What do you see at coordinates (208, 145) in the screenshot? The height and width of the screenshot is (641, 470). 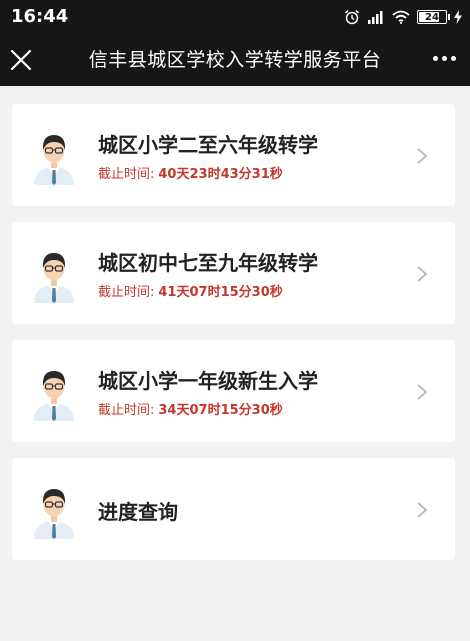 I see `card-title: 城区小学二至六年级转学` at bounding box center [208, 145].